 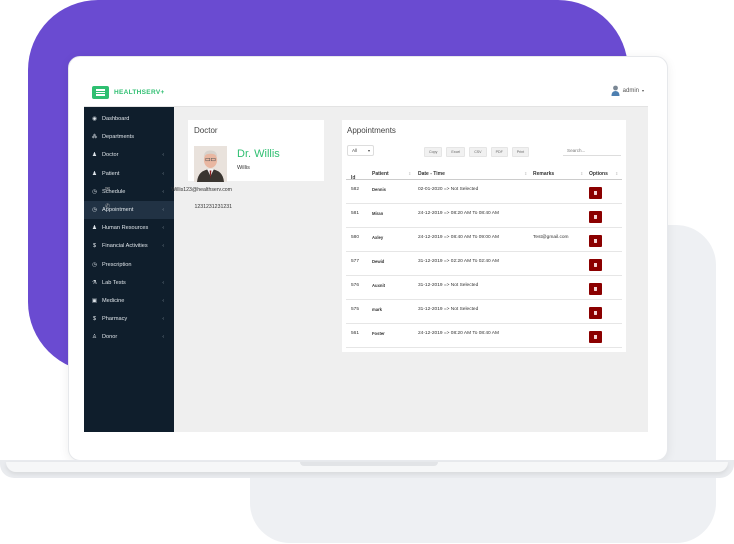 What do you see at coordinates (125, 228) in the screenshot?
I see `sidebar-item-label: Human Resources` at bounding box center [125, 228].